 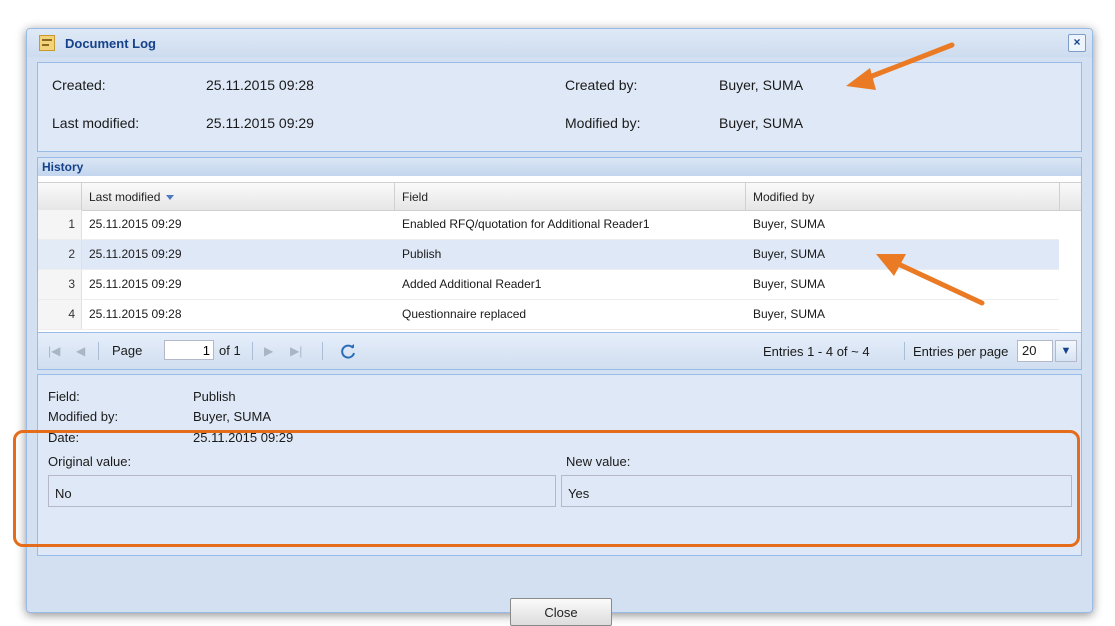 I want to click on entries-summary: Entries 1 - 4 of ~ 4, so click(x=816, y=351).